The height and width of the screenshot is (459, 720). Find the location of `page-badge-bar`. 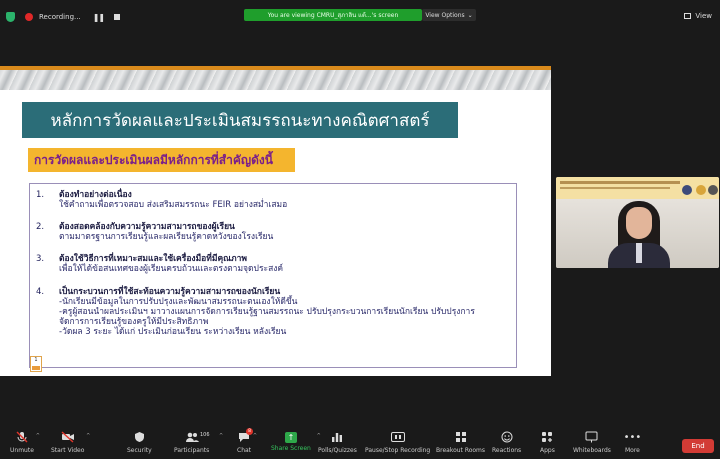

page-badge-bar is located at coordinates (36, 368).